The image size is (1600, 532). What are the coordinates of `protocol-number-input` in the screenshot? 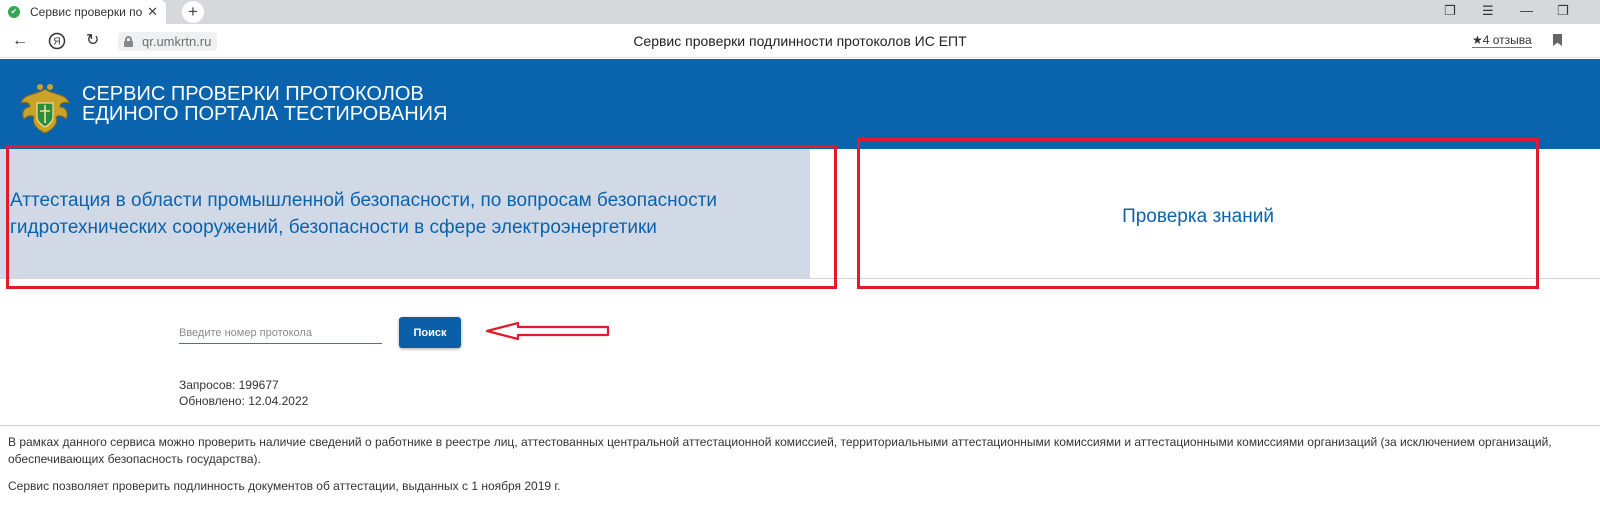 It's located at (280, 333).